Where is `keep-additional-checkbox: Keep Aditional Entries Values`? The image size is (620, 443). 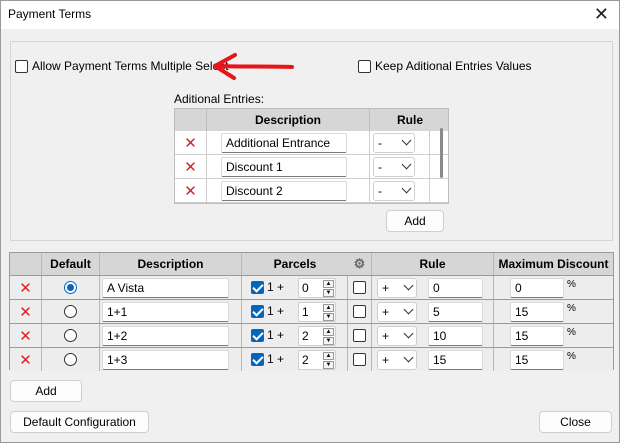 keep-additional-checkbox: Keep Aditional Entries Values is located at coordinates (445, 66).